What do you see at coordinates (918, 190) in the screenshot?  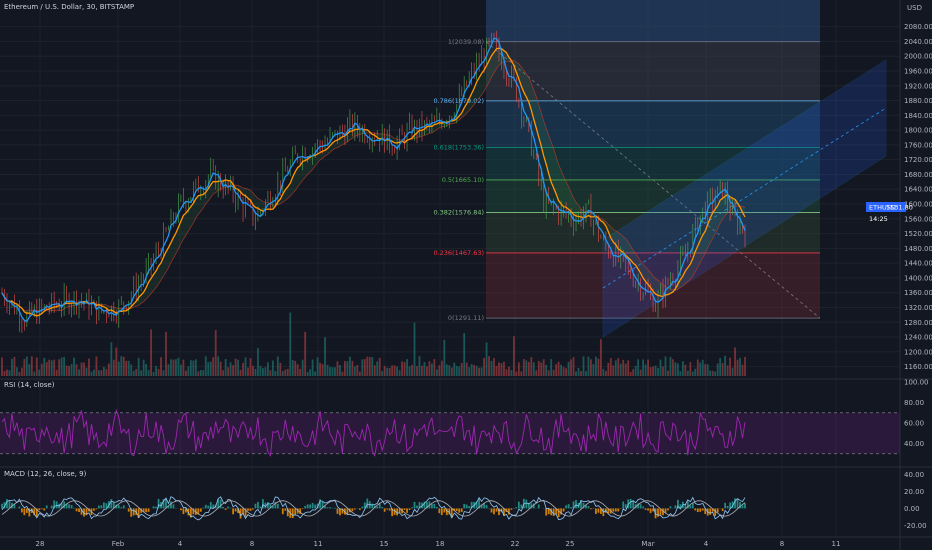 I see `y-tick-label: 1640.00` at bounding box center [918, 190].